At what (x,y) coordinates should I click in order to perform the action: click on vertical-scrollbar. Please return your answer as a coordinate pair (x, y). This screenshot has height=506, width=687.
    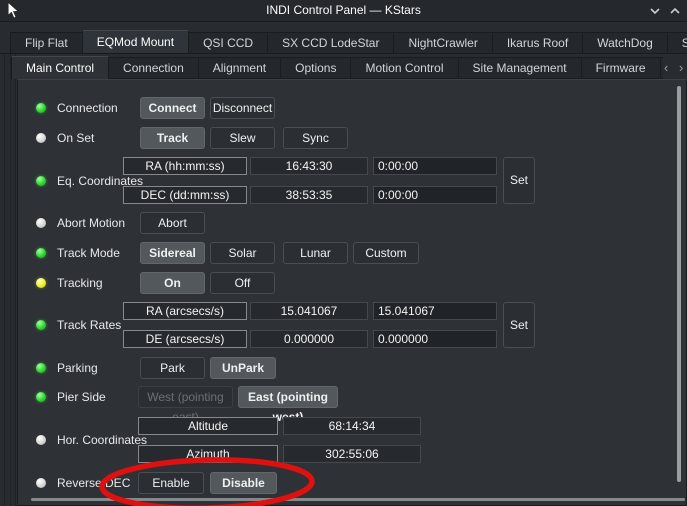
    Looking at the image, I should click on (679, 284).